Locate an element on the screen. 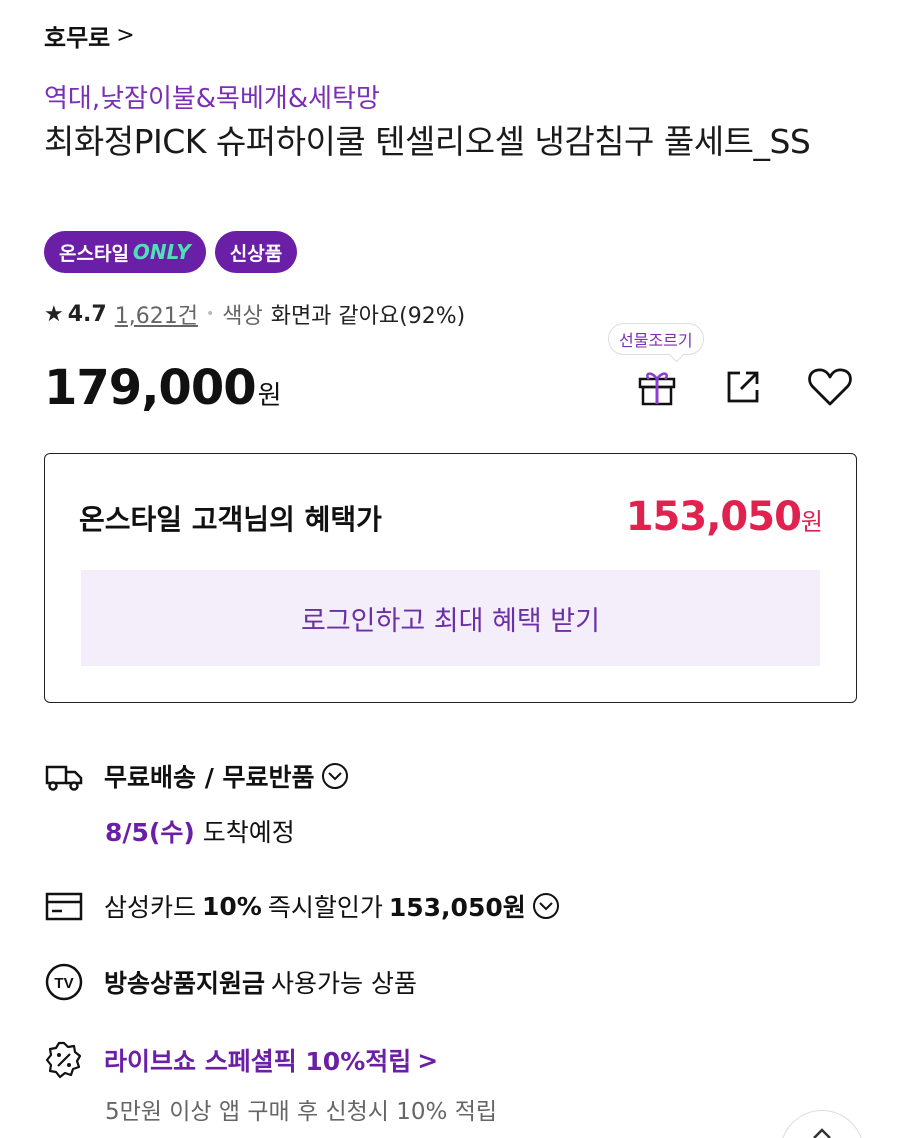 The image size is (900, 1138). benefit-label: 온스타일 고객님의 혜택가 is located at coordinates (230, 519).